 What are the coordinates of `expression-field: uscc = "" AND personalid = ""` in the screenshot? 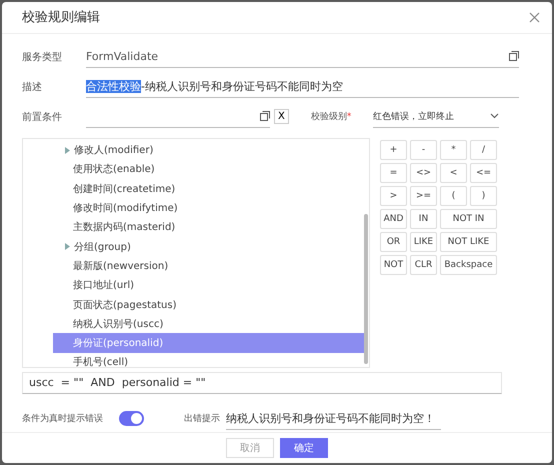 It's located at (262, 383).